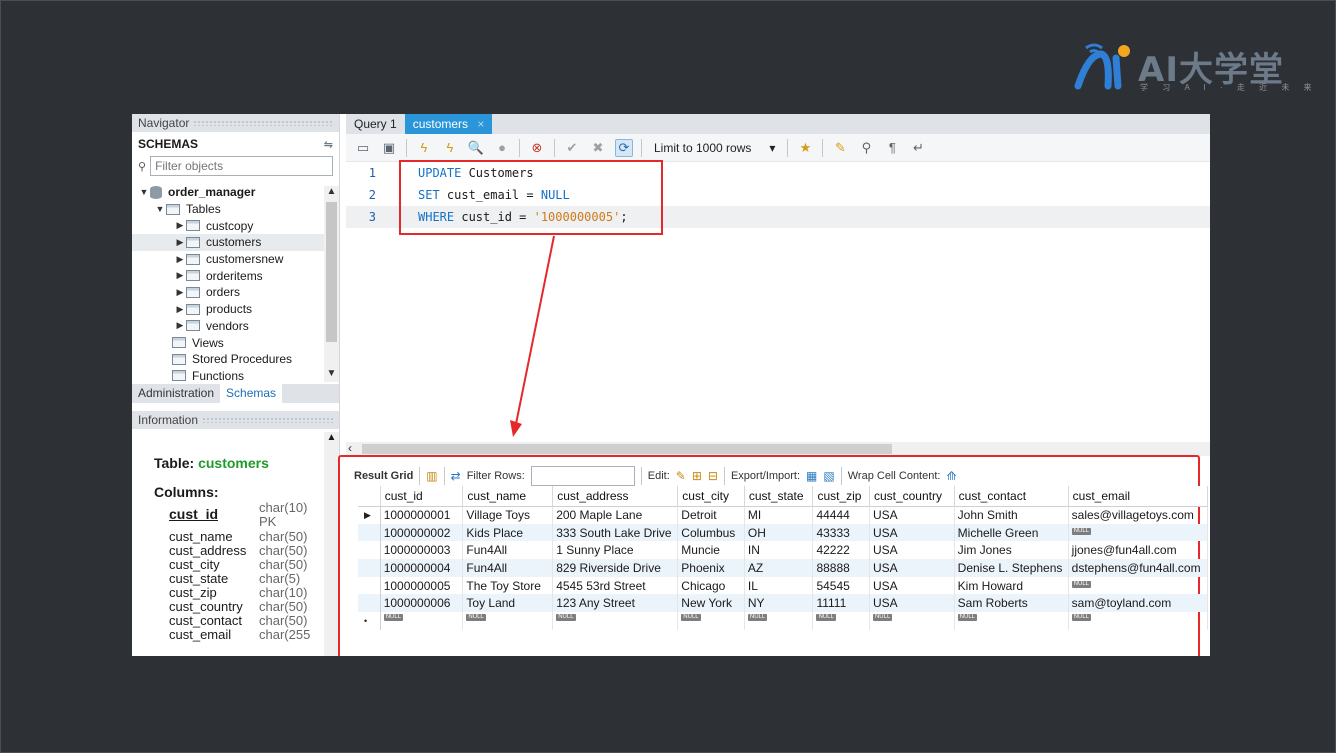 The image size is (1336, 753). I want to click on new-row: • NULL NULL NULL NULL NULL NULL NULL NULL NULL, so click(783, 621).